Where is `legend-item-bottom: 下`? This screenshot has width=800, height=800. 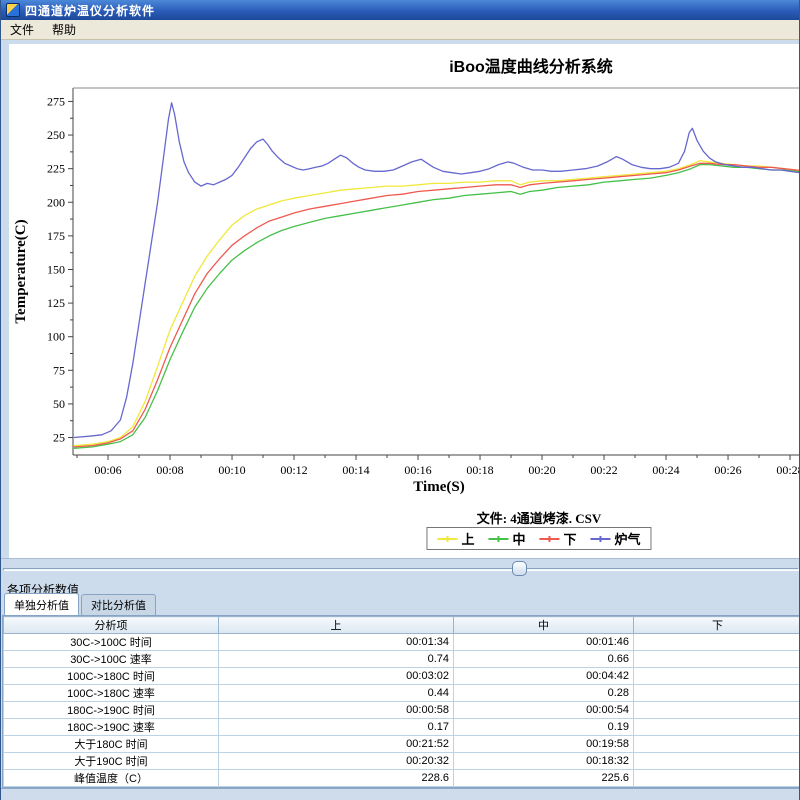 legend-item-bottom: 下 is located at coordinates (558, 538).